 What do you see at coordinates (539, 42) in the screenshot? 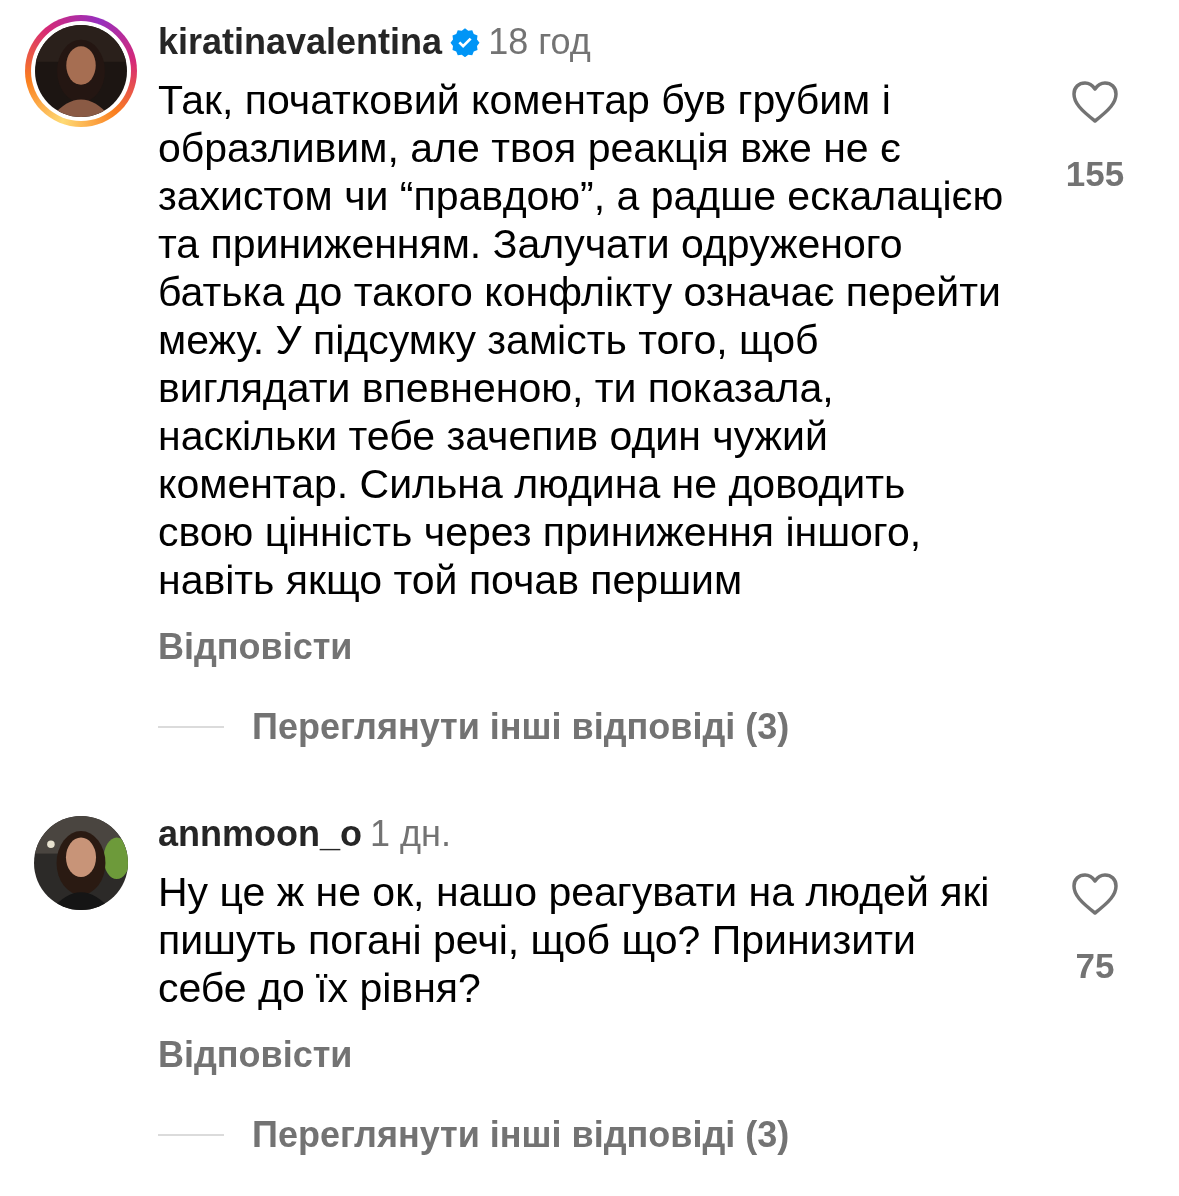
I see `timestamp: 18 год` at bounding box center [539, 42].